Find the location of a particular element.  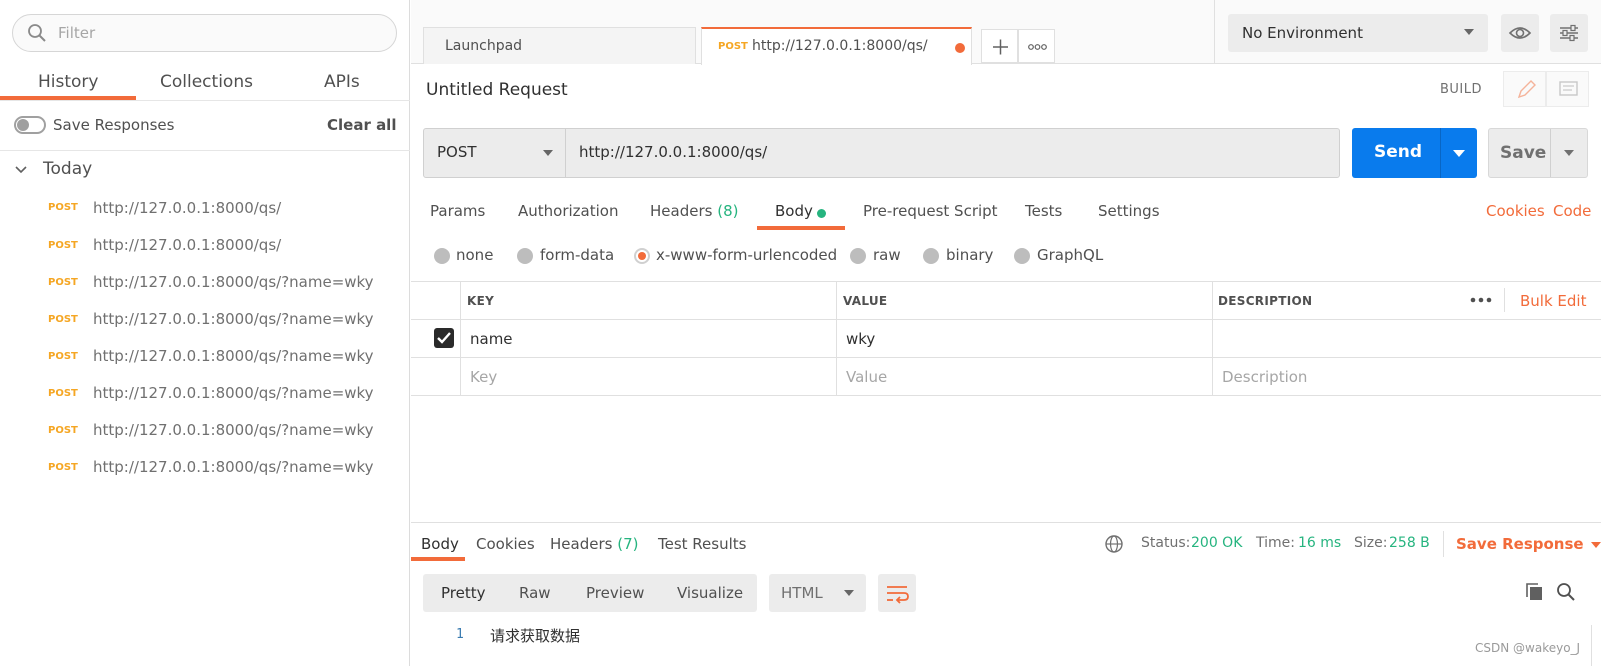

radio-none-label: none is located at coordinates (474, 255).